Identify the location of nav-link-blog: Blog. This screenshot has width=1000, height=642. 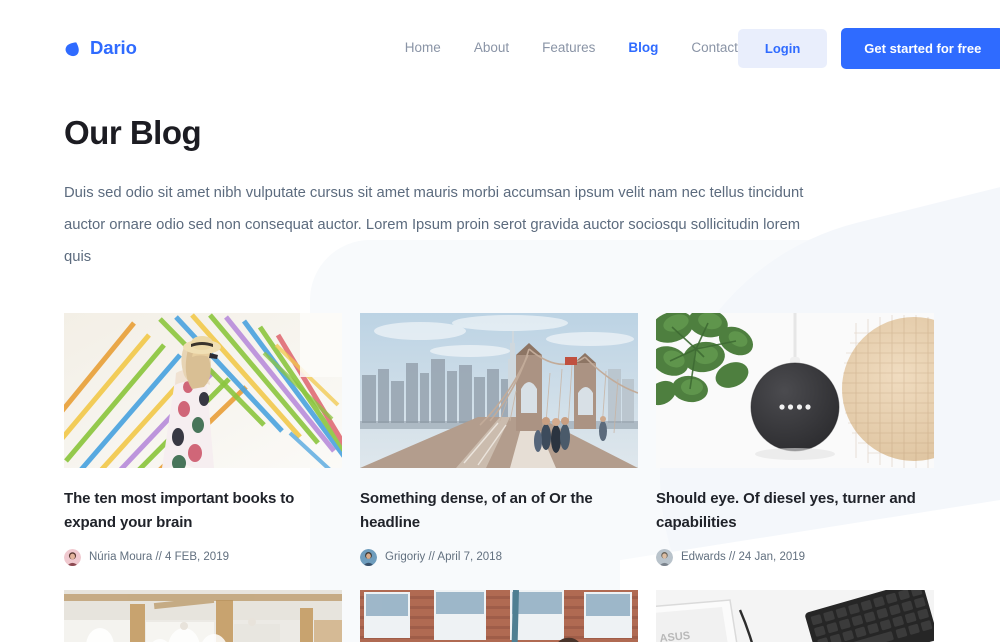
(643, 48).